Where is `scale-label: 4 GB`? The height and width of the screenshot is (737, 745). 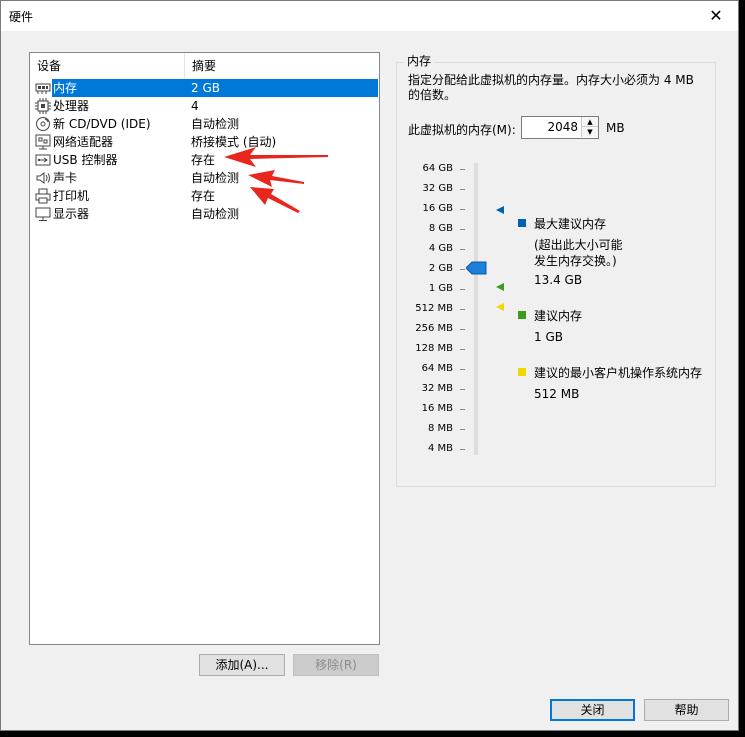 scale-label: 4 GB is located at coordinates (440, 248).